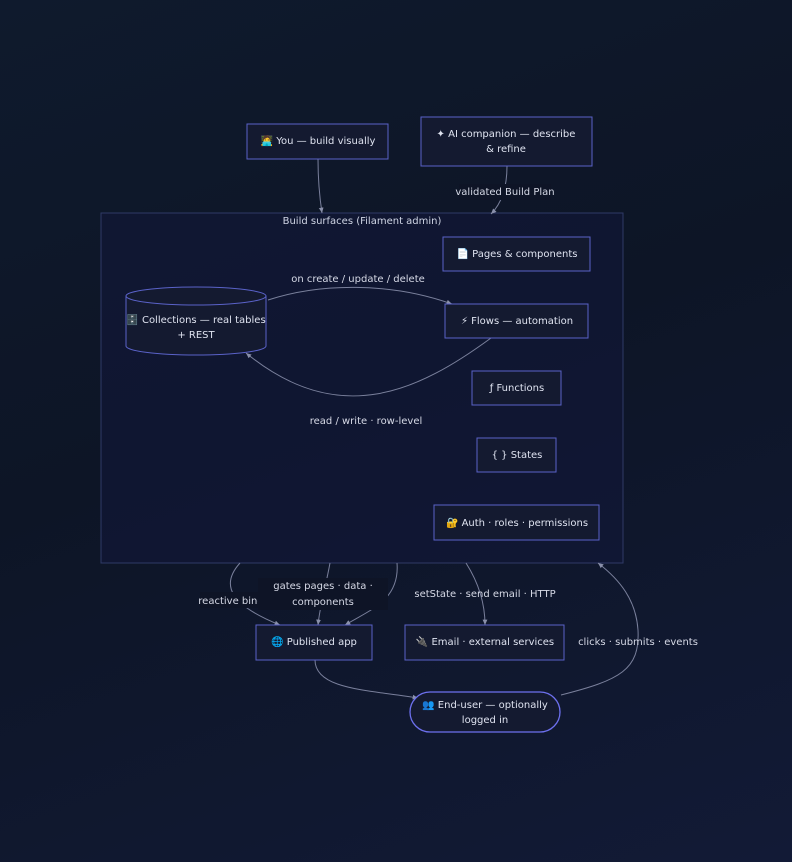  Describe the element at coordinates (504, 192) in the screenshot. I see `edge-label-validated: validated Build Plan` at that location.